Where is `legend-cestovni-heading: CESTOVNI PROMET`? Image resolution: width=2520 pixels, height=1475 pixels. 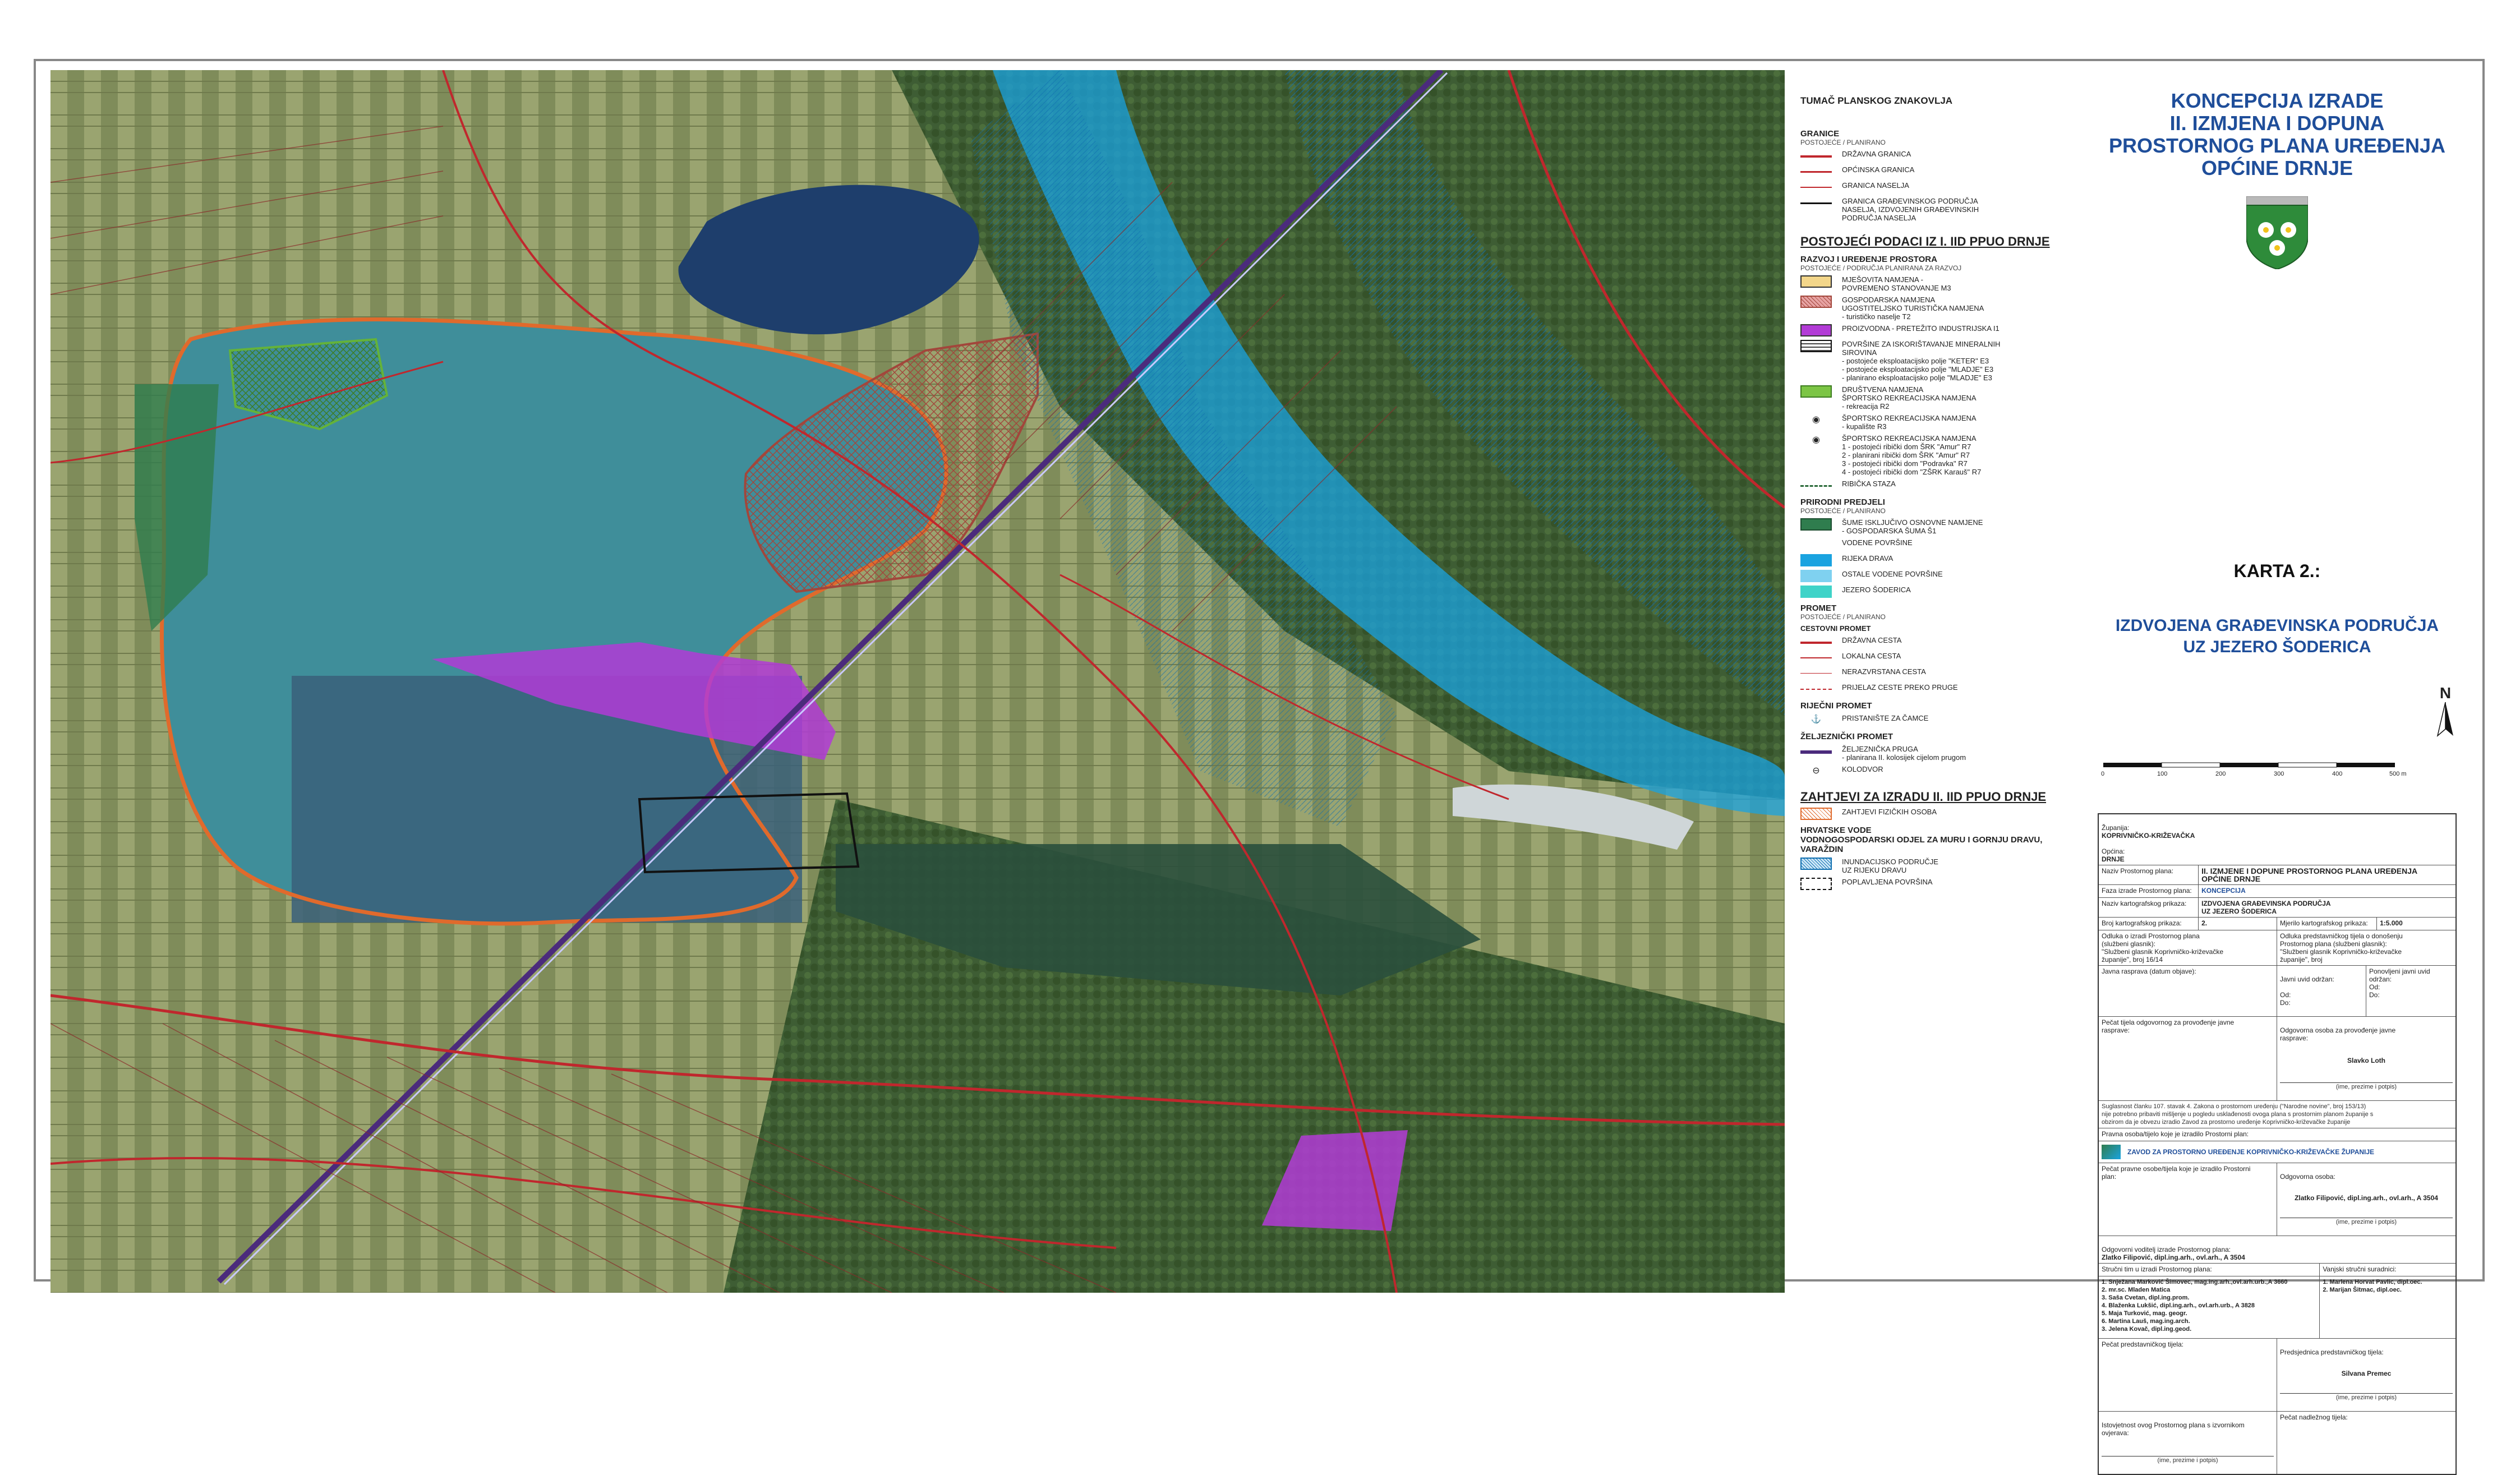
legend-cestovni-heading: CESTOVNI PROMET is located at coordinates (1835, 628).